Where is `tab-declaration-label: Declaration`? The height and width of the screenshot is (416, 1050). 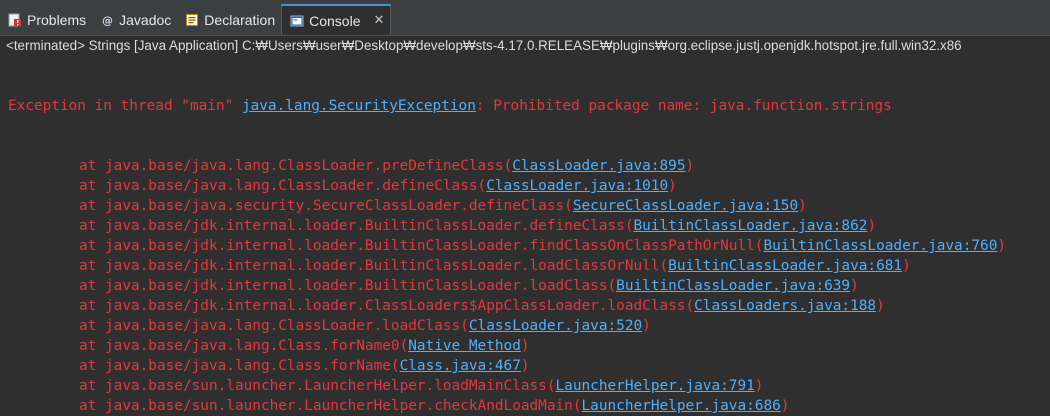 tab-declaration-label: Declaration is located at coordinates (240, 20).